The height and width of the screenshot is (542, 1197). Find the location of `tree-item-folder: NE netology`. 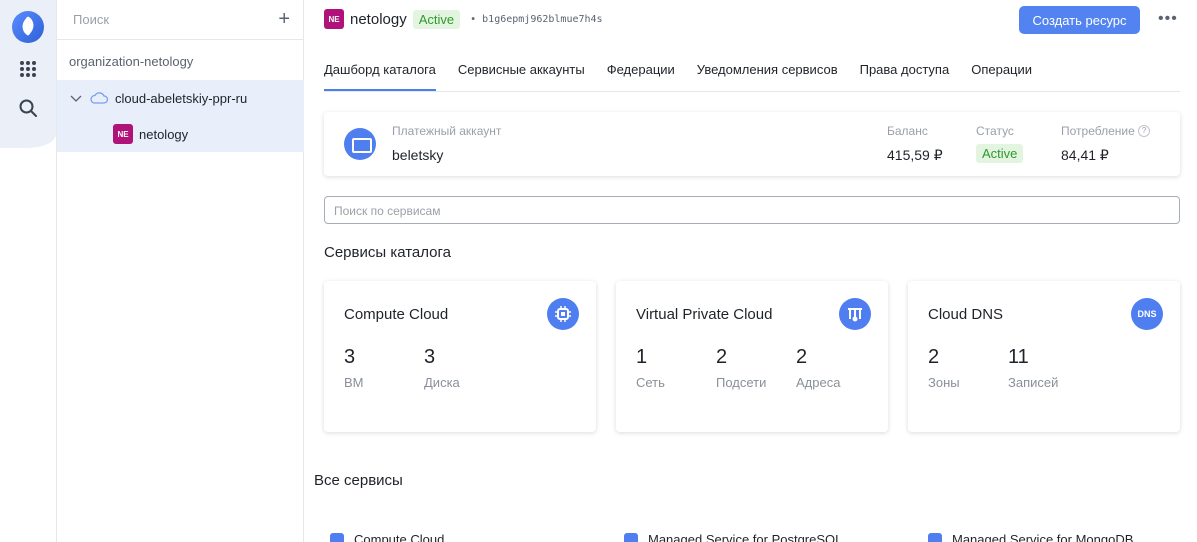

tree-item-folder: NE netology is located at coordinates (150, 134).